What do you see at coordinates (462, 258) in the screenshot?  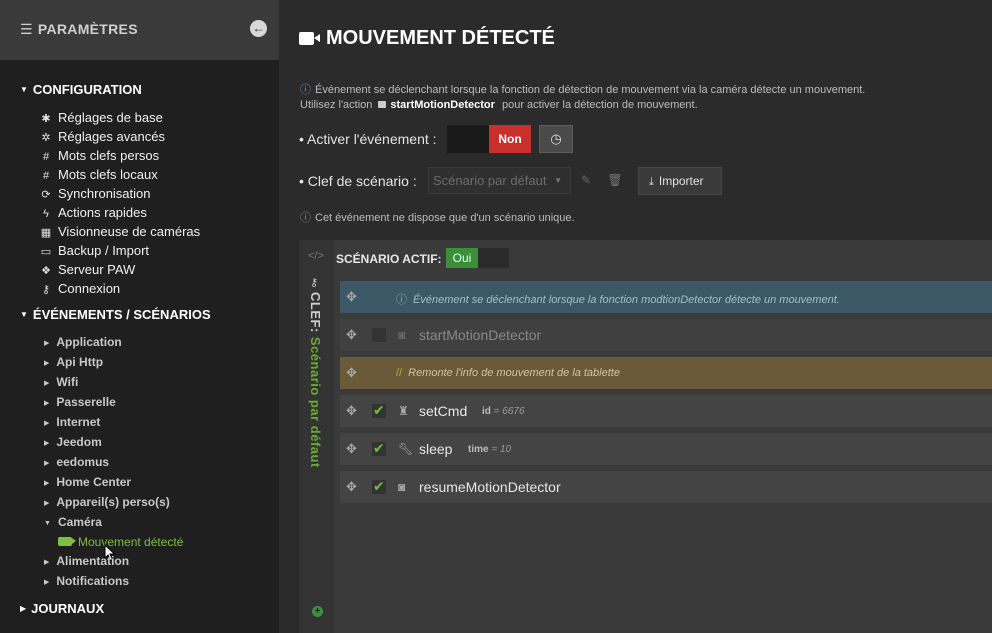 I see `scenario-active-toggle-oui: Oui` at bounding box center [462, 258].